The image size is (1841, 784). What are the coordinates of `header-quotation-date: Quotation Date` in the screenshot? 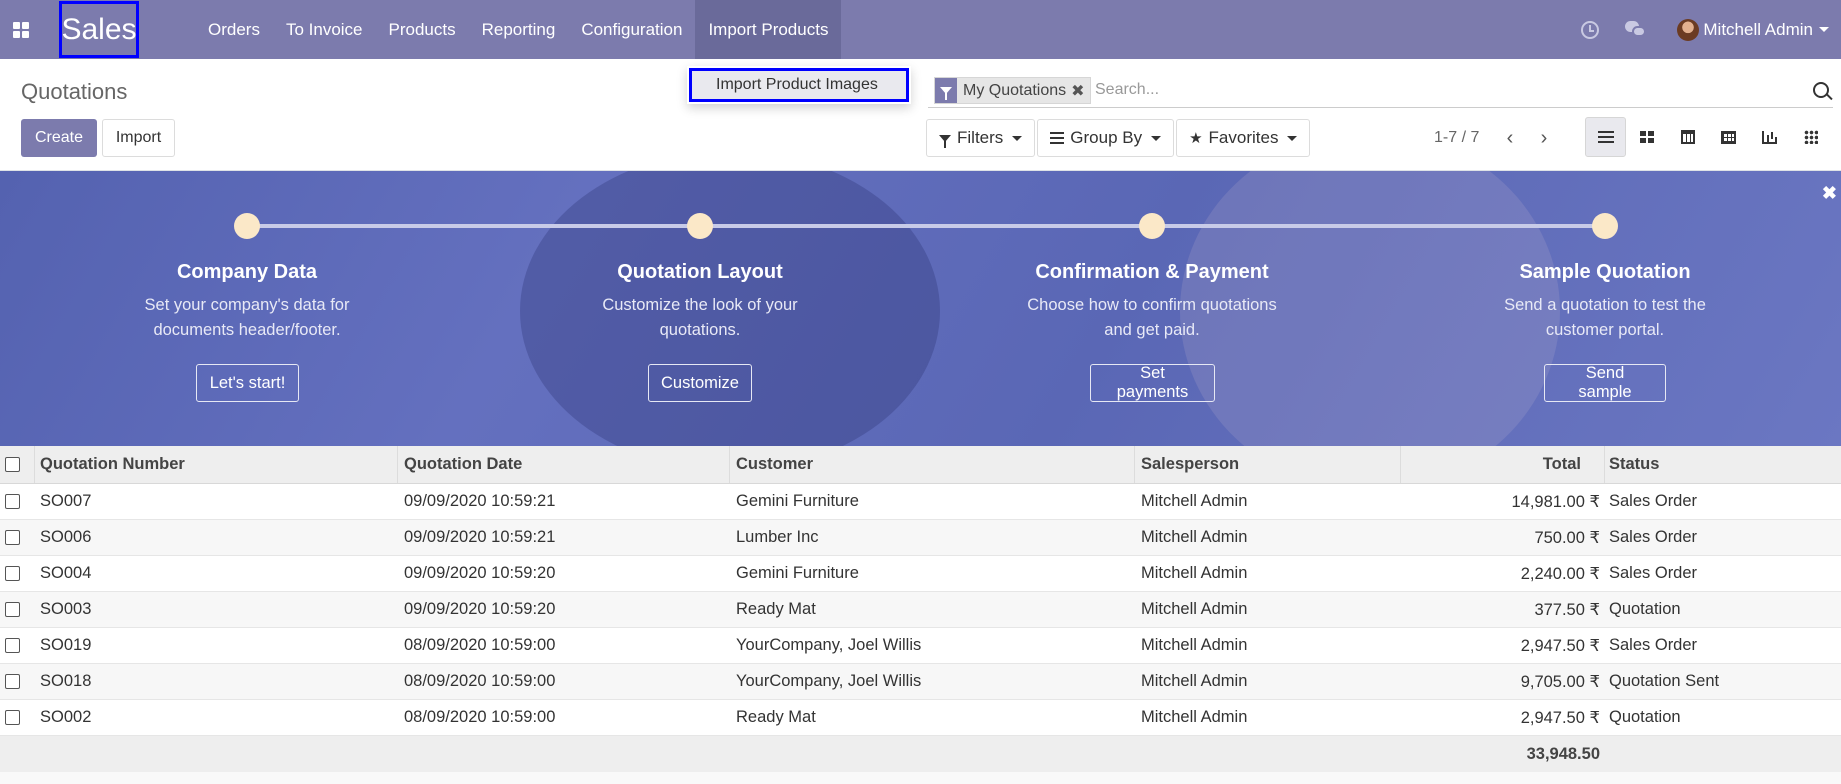 It's located at (463, 464).